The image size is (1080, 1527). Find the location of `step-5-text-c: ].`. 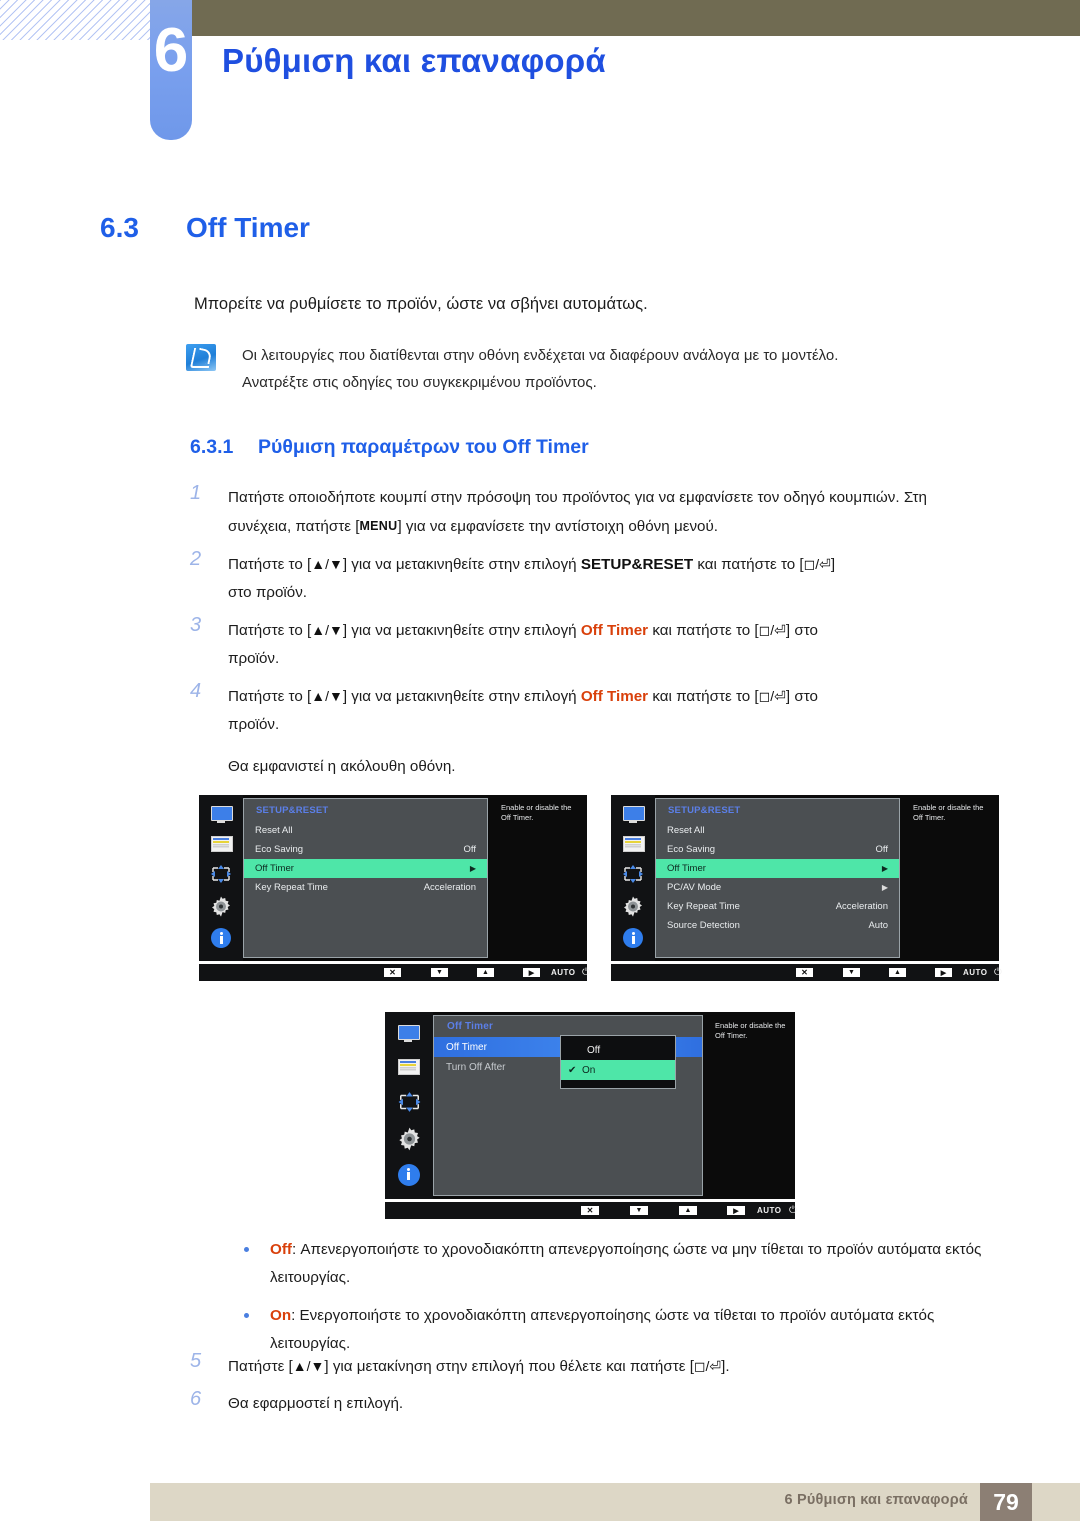

step-5-text-c: ]. is located at coordinates (725, 1366).